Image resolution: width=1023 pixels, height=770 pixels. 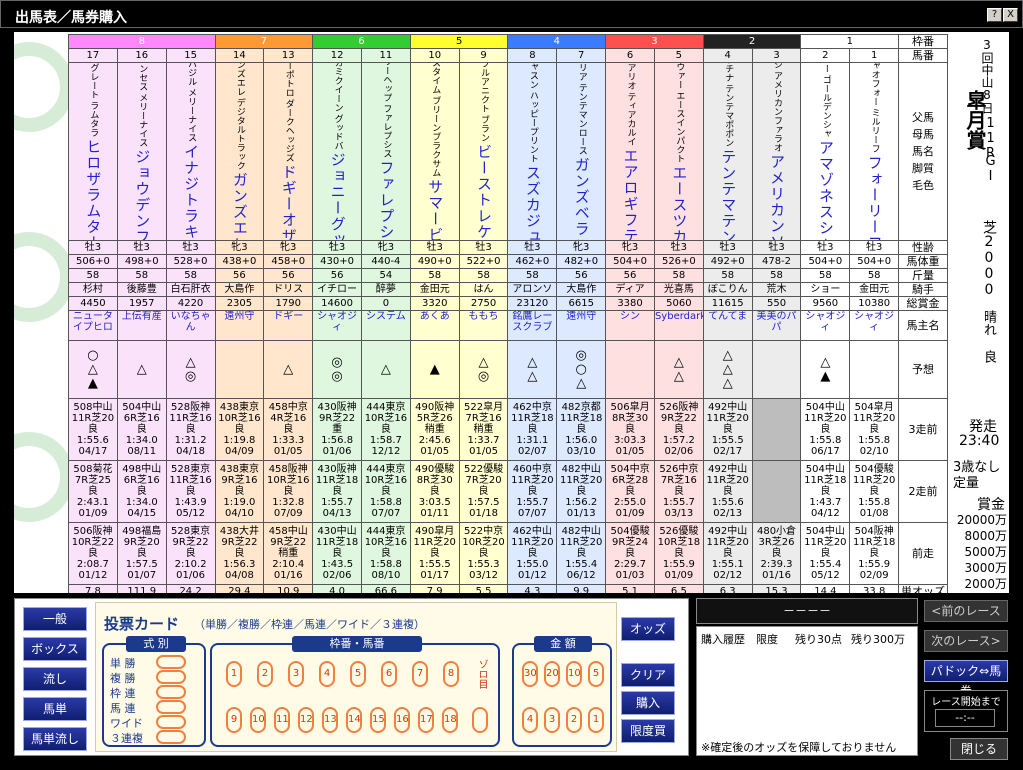 I want to click on amount-oval: 3, so click(x=552, y=720).